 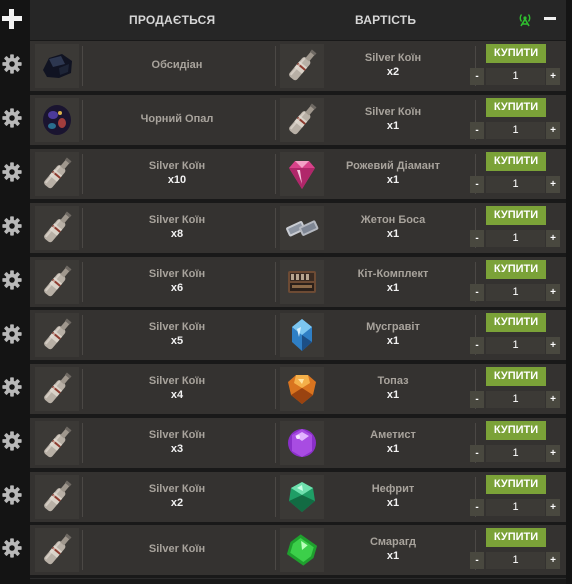 What do you see at coordinates (393, 227) in the screenshot?
I see `cost-item: Жетон Боса x1` at bounding box center [393, 227].